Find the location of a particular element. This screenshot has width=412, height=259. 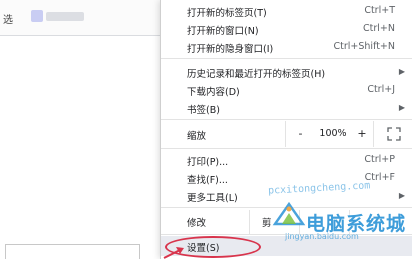

zoom-in-button: + is located at coordinates (362, 134).